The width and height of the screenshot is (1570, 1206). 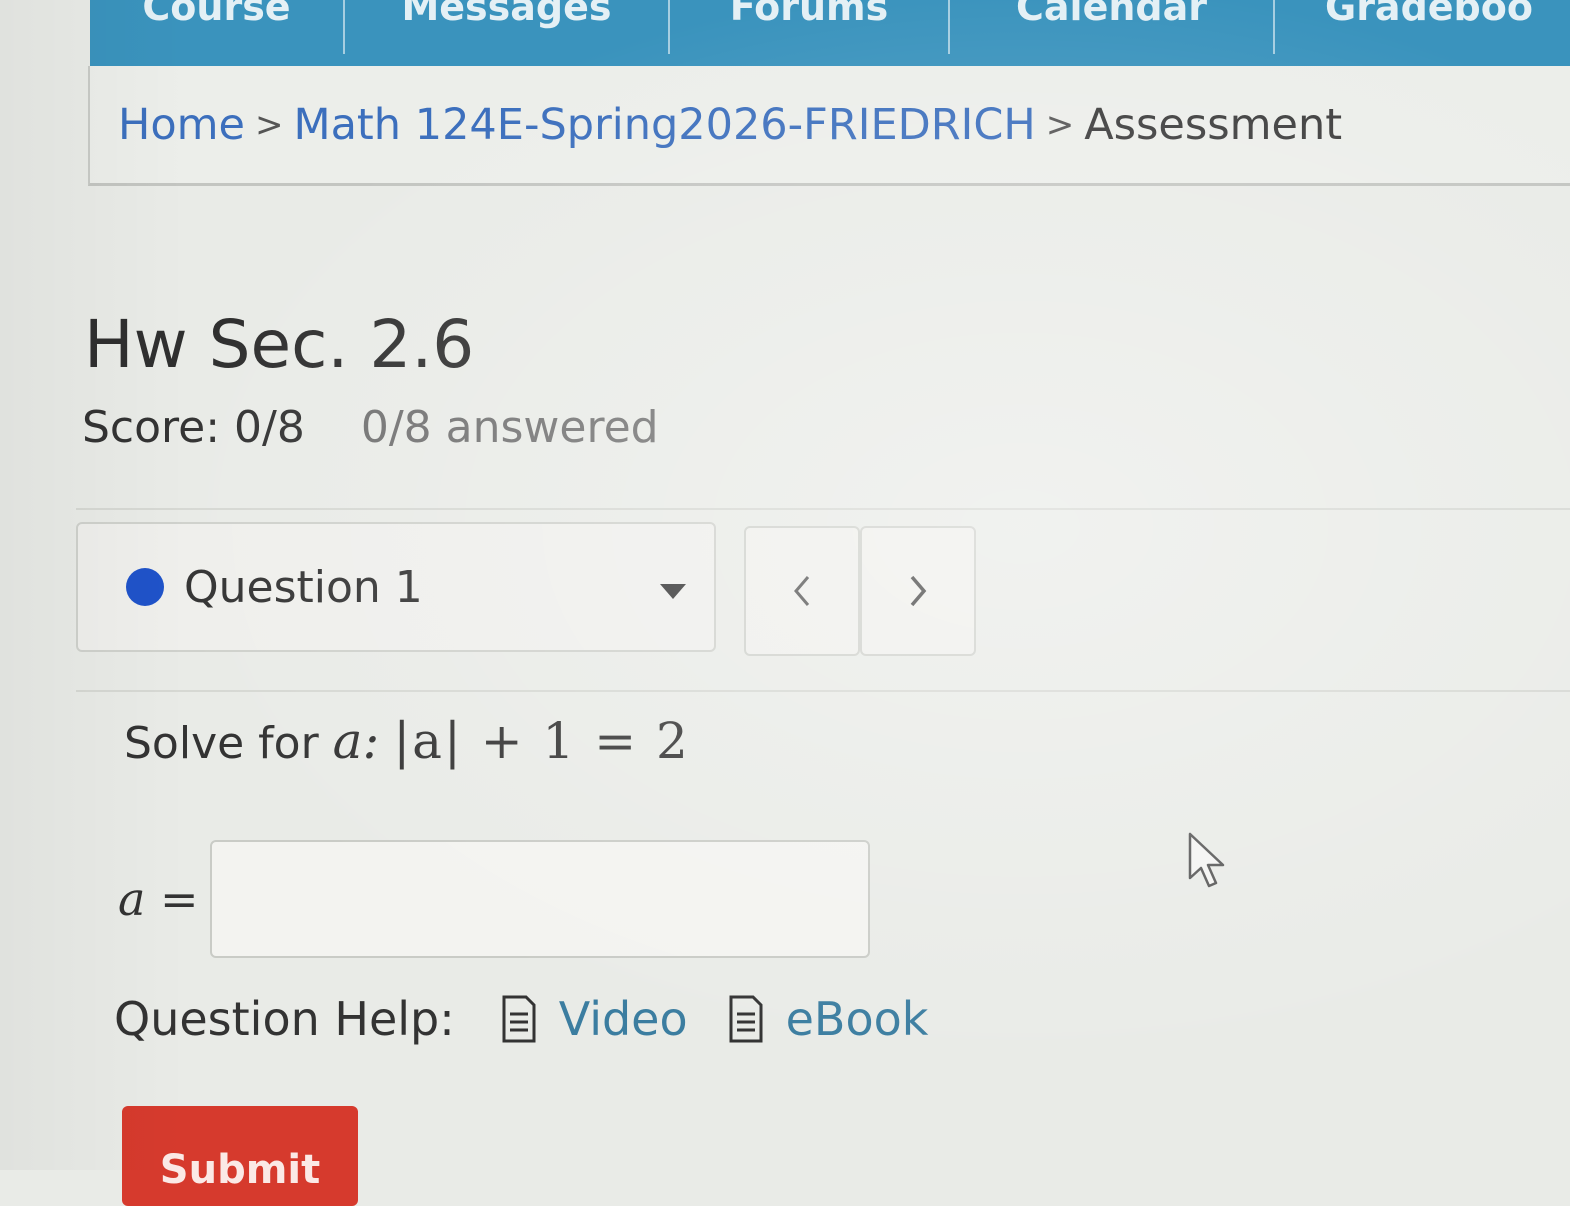 I want to click on answer-row: a =, so click(x=494, y=899).